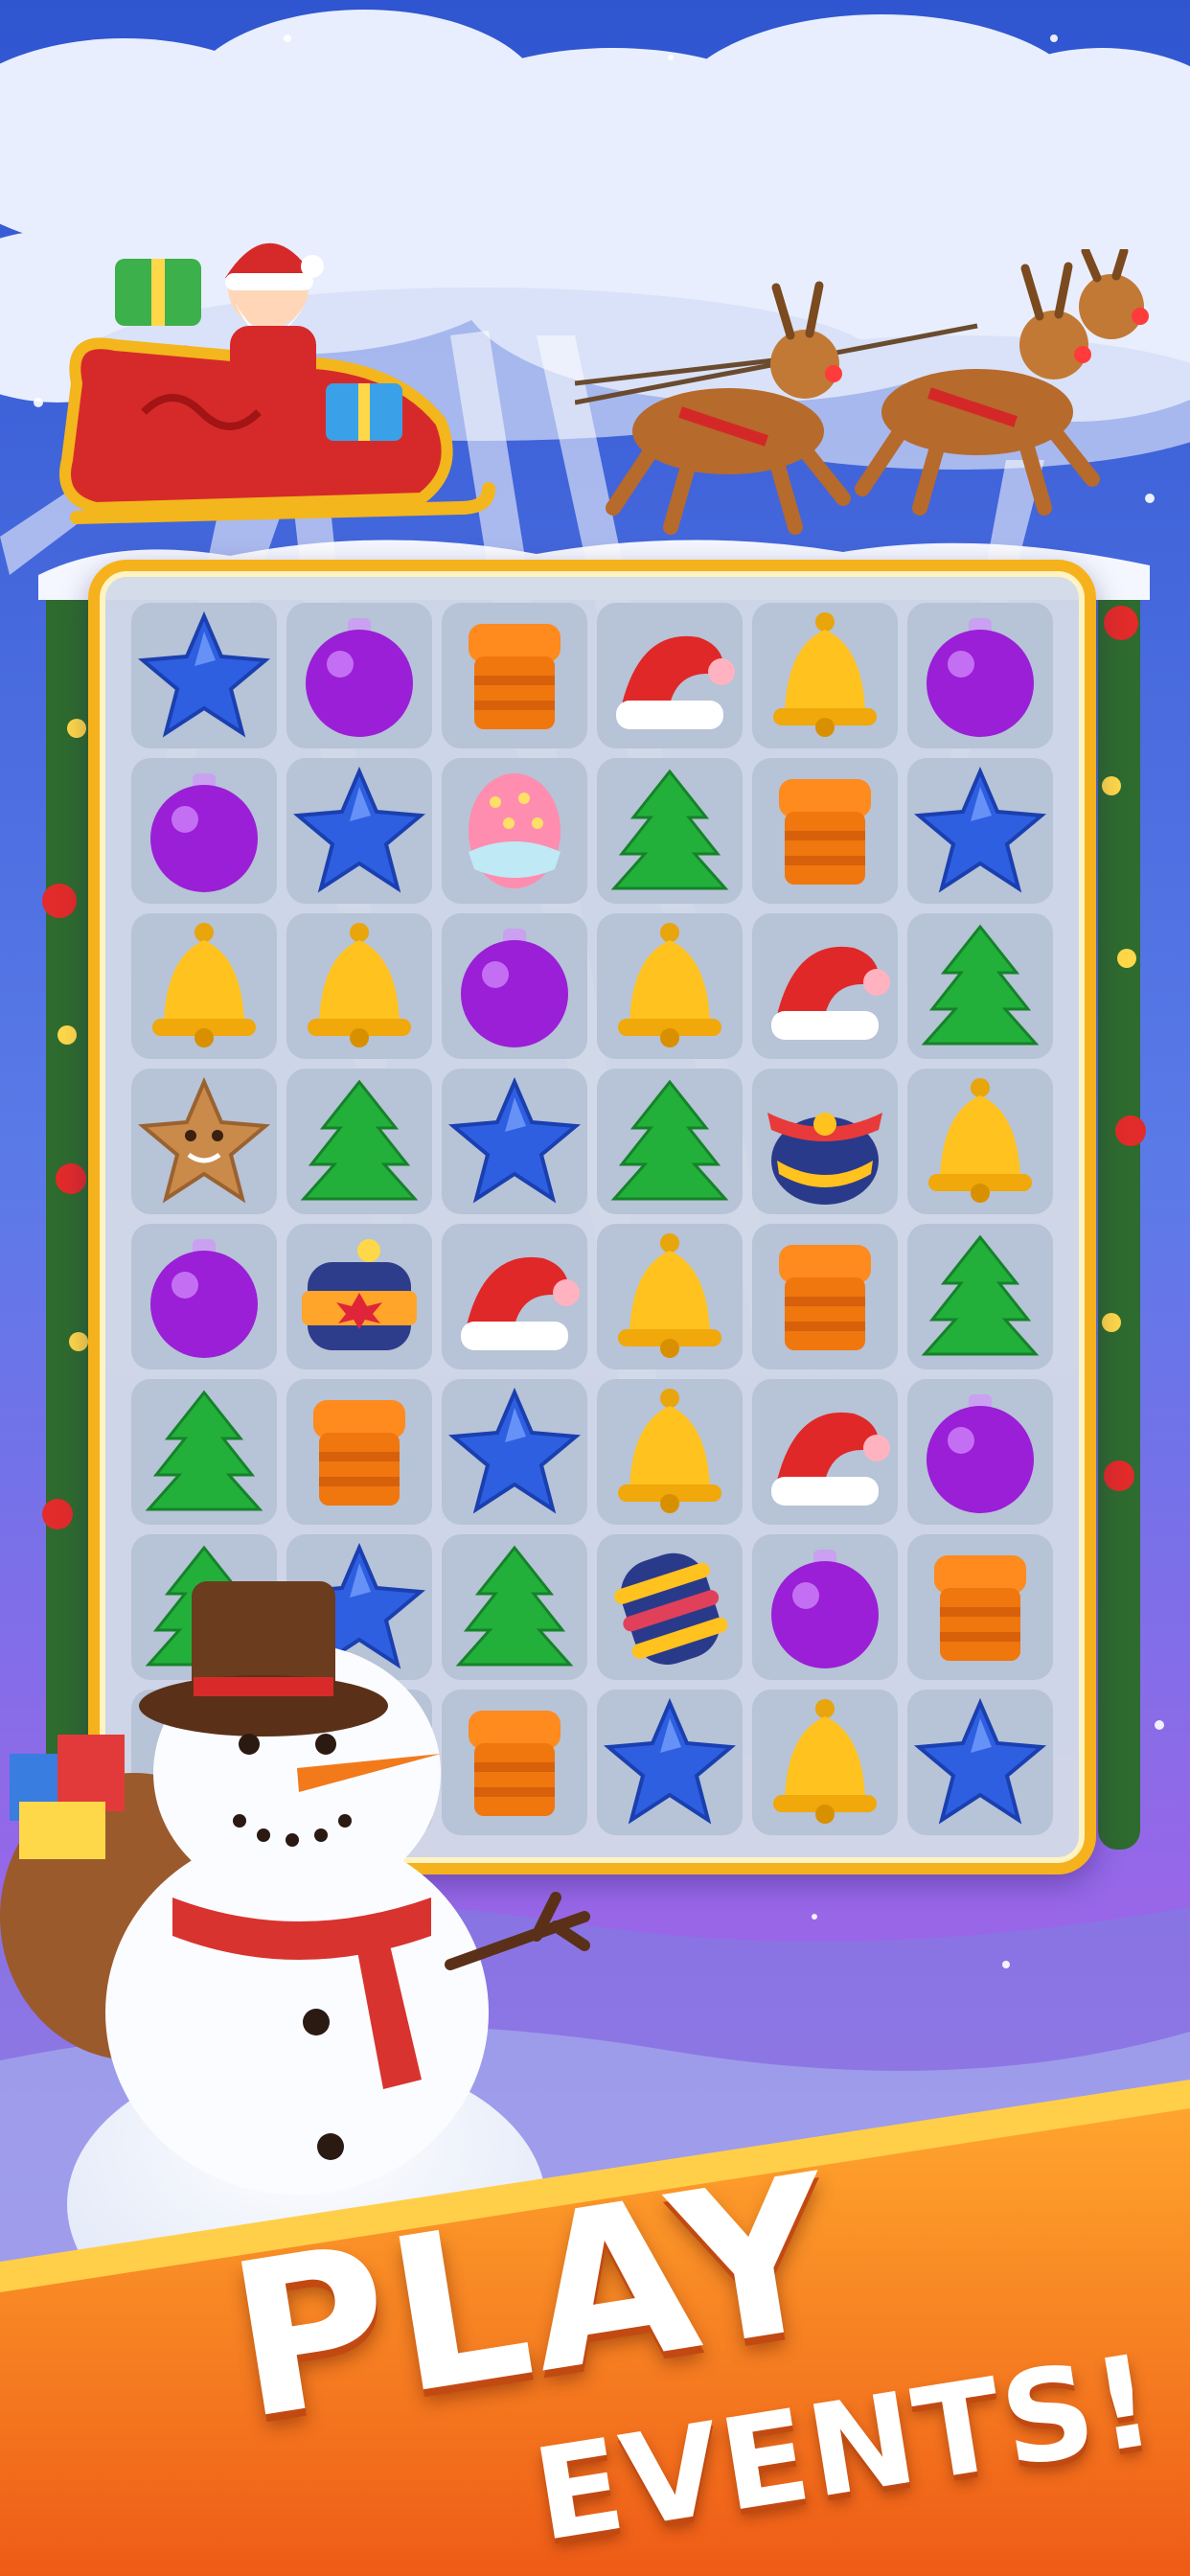  I want to click on decorated-egg-icon, so click(515, 830).